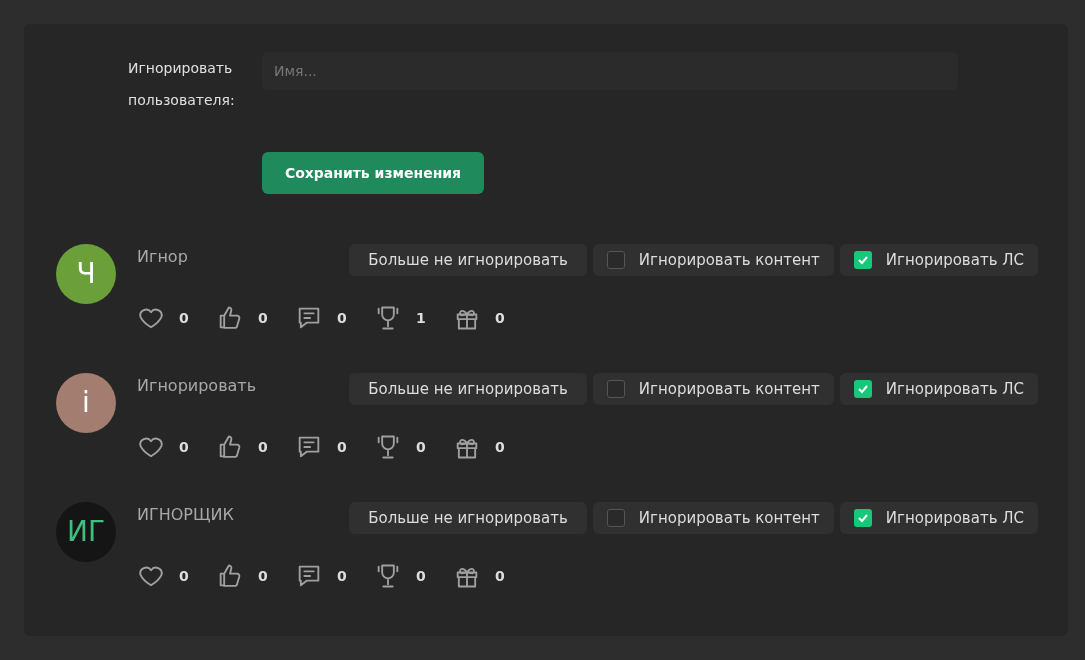 This screenshot has height=660, width=1085. I want to click on avatar-initials: Ч, so click(86, 274).